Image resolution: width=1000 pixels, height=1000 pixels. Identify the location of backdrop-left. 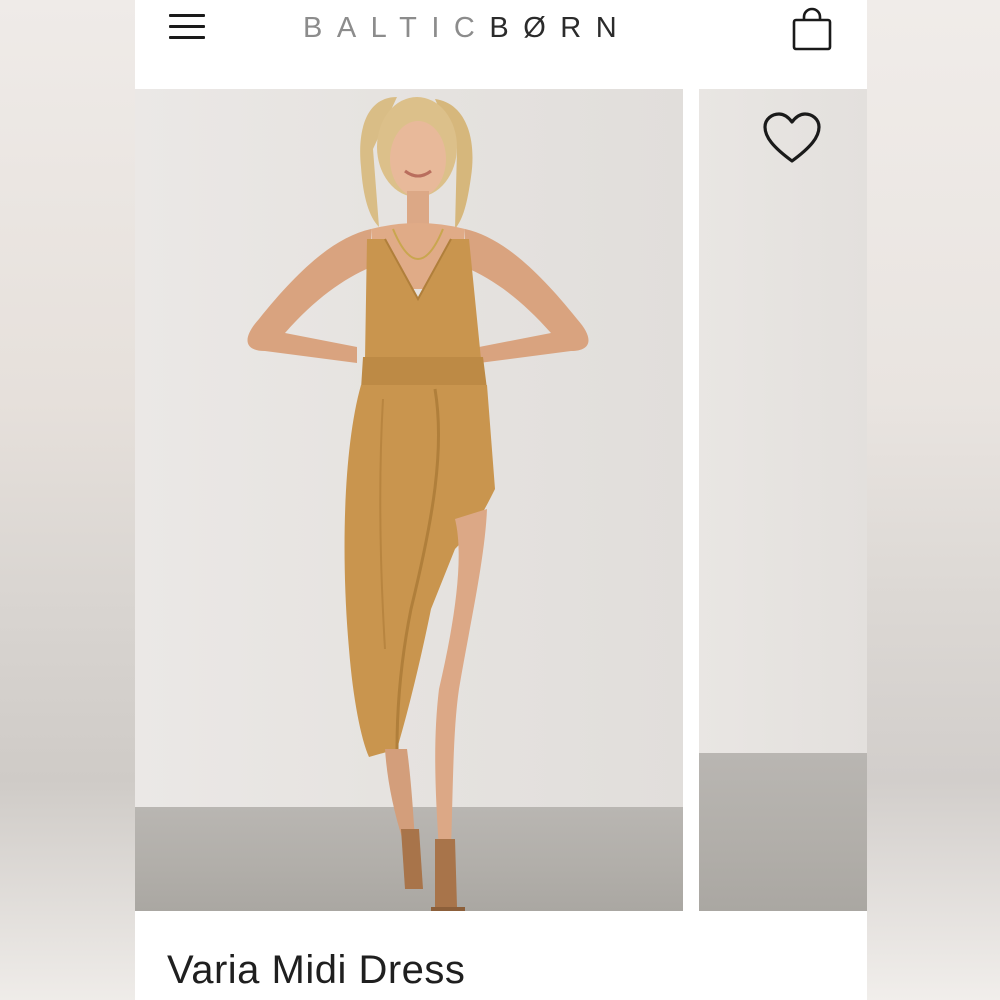
(67, 500).